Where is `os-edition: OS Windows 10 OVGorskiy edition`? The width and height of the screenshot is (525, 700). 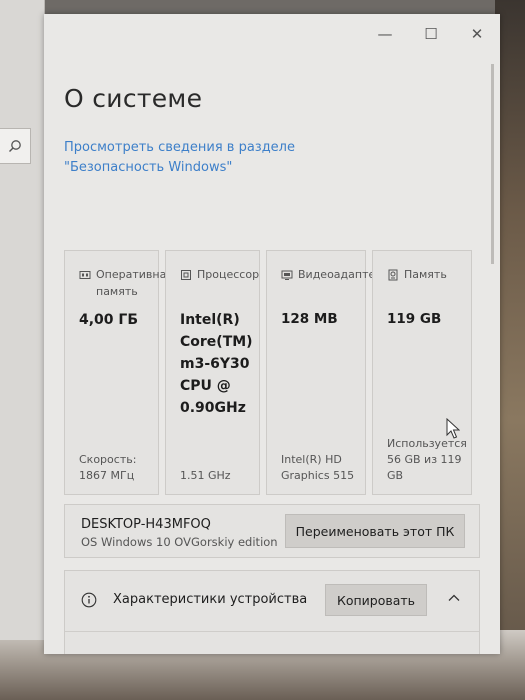
os-edition: OS Windows 10 OVGorskiy edition is located at coordinates (179, 542).